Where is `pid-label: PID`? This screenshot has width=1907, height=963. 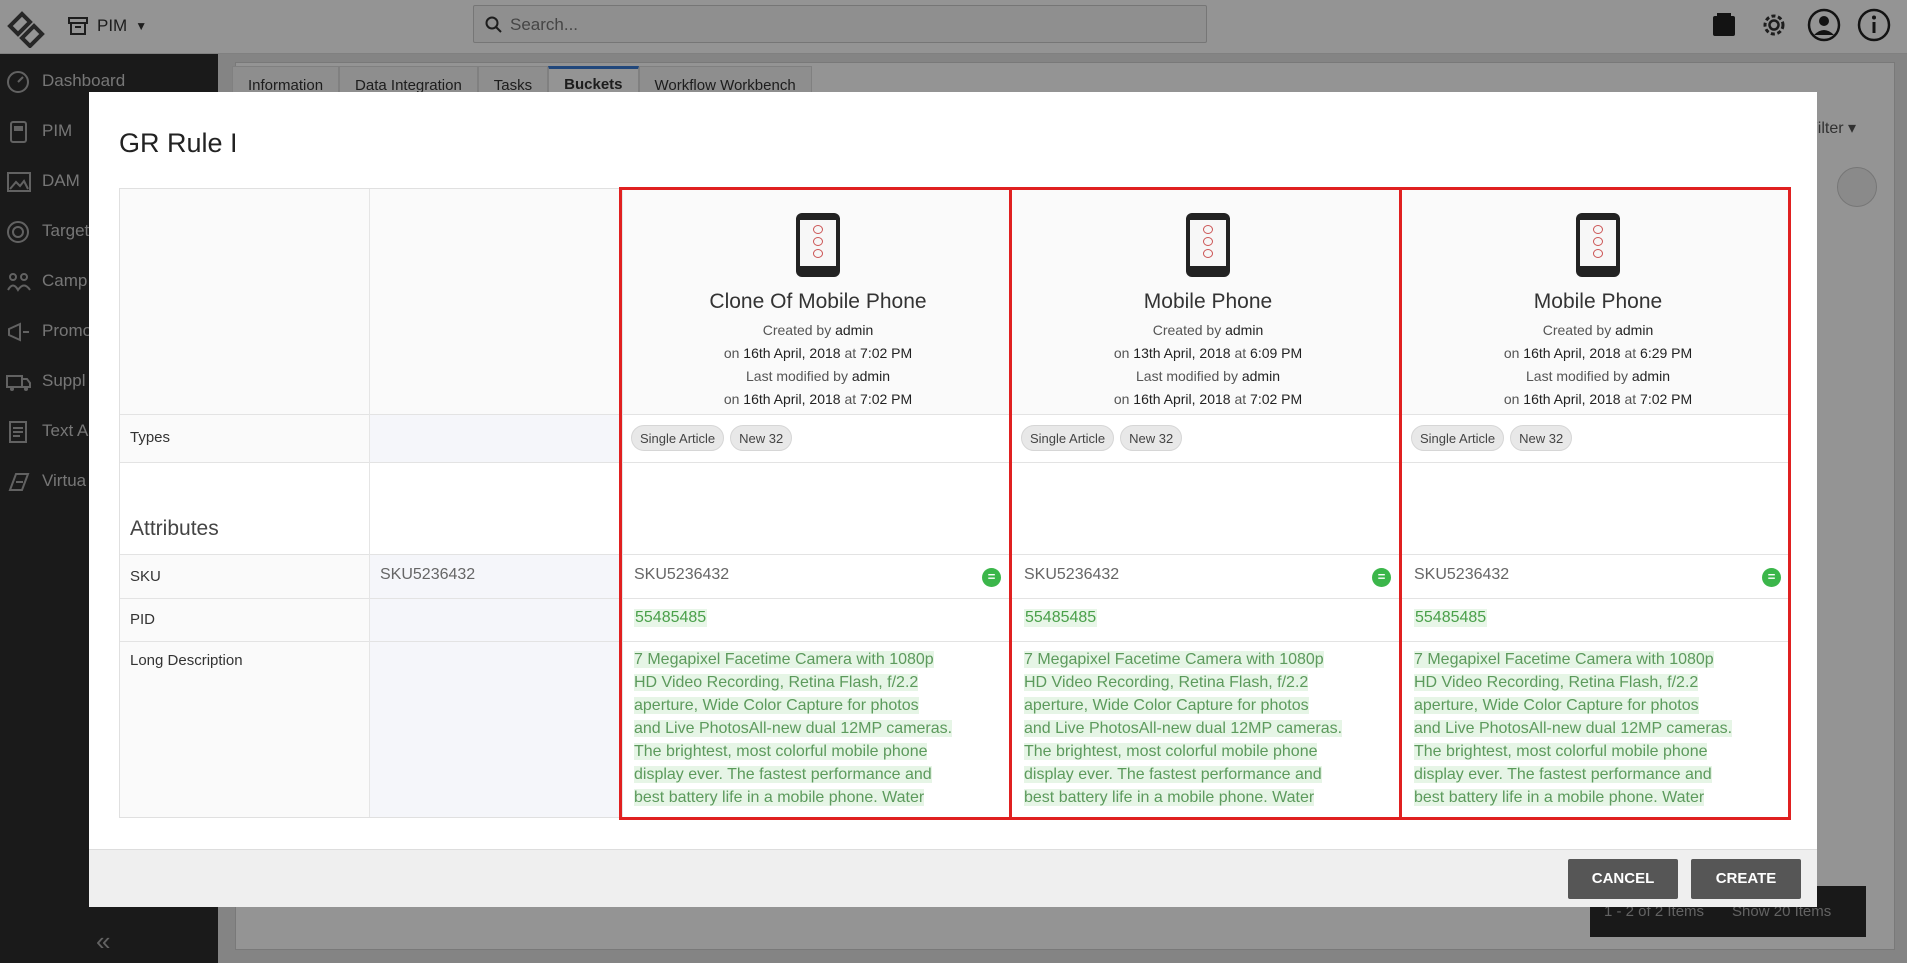 pid-label: PID is located at coordinates (143, 619).